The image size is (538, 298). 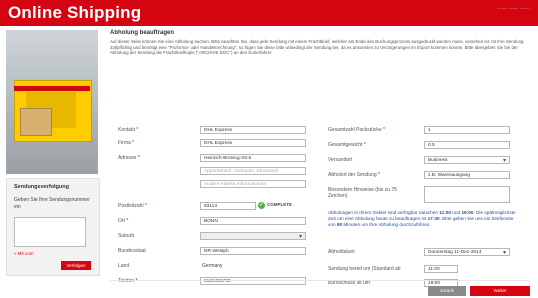 What do you see at coordinates (362, 193) in the screenshot?
I see `hinweise-label: Besondere Hinweise (bis zu 75 Zeichen)` at bounding box center [362, 193].